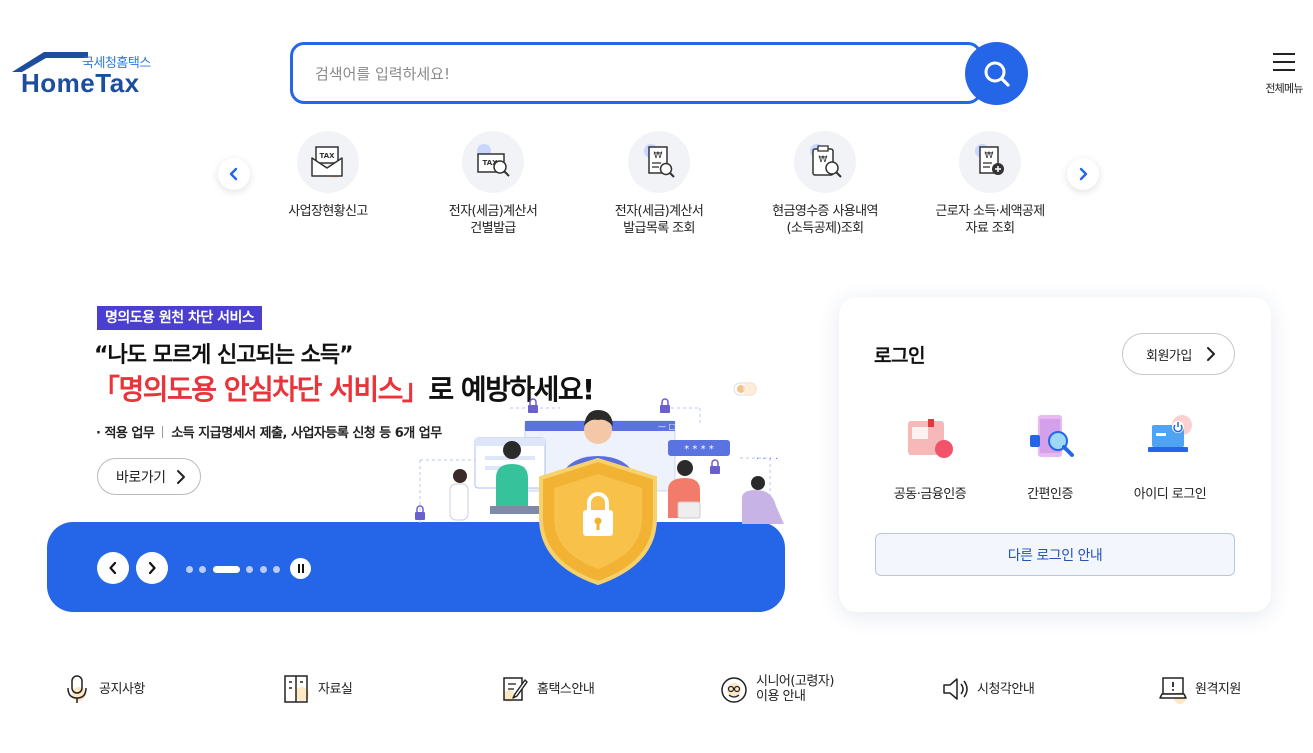 This screenshot has height=753, width=1313. I want to click on login-card: 로그인 회원가입 공동·금융인증 간편인증 아이디 로그인 다른 로그인 안내, so click(1055, 454).